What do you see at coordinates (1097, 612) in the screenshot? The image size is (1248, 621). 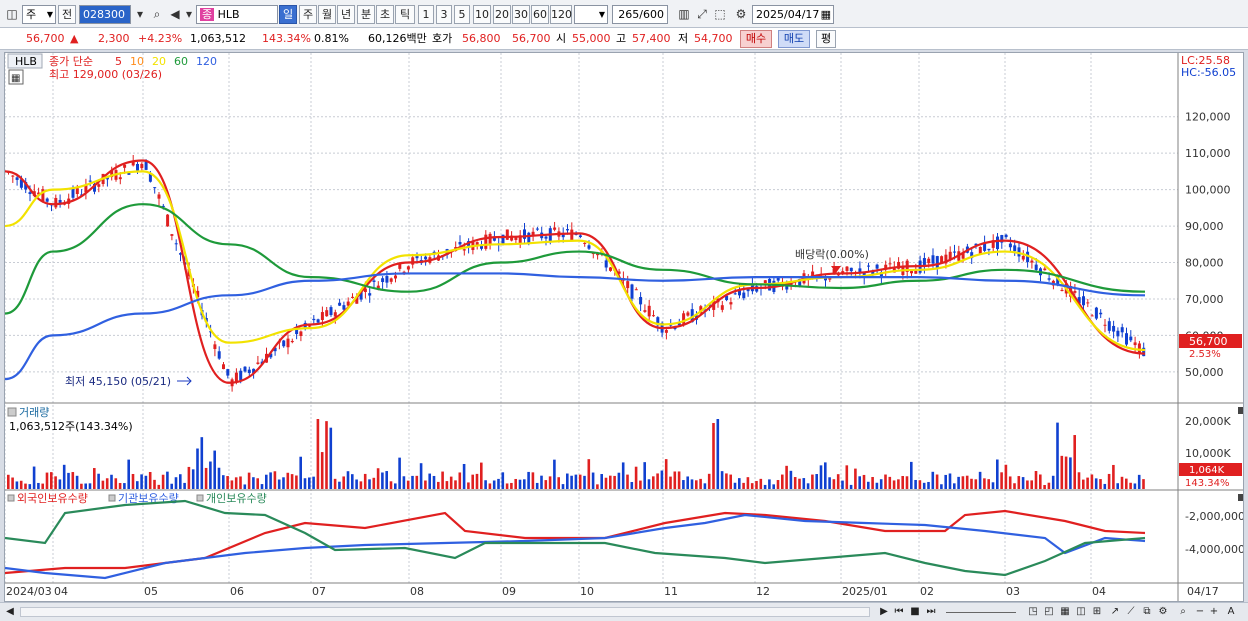 I see `indicator-icon: ⊞` at bounding box center [1097, 612].